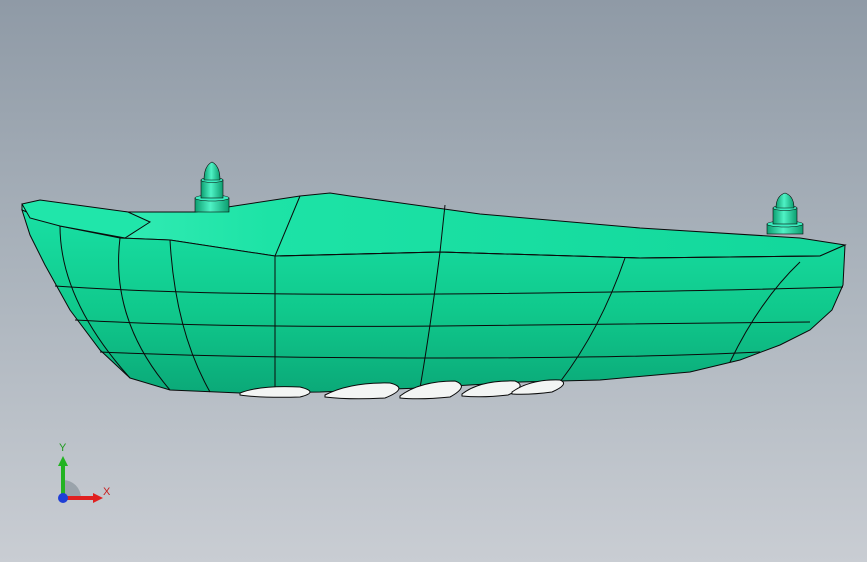 This screenshot has height=562, width=867. What do you see at coordinates (83, 475) in the screenshot?
I see `reference-triad: Y X` at bounding box center [83, 475].